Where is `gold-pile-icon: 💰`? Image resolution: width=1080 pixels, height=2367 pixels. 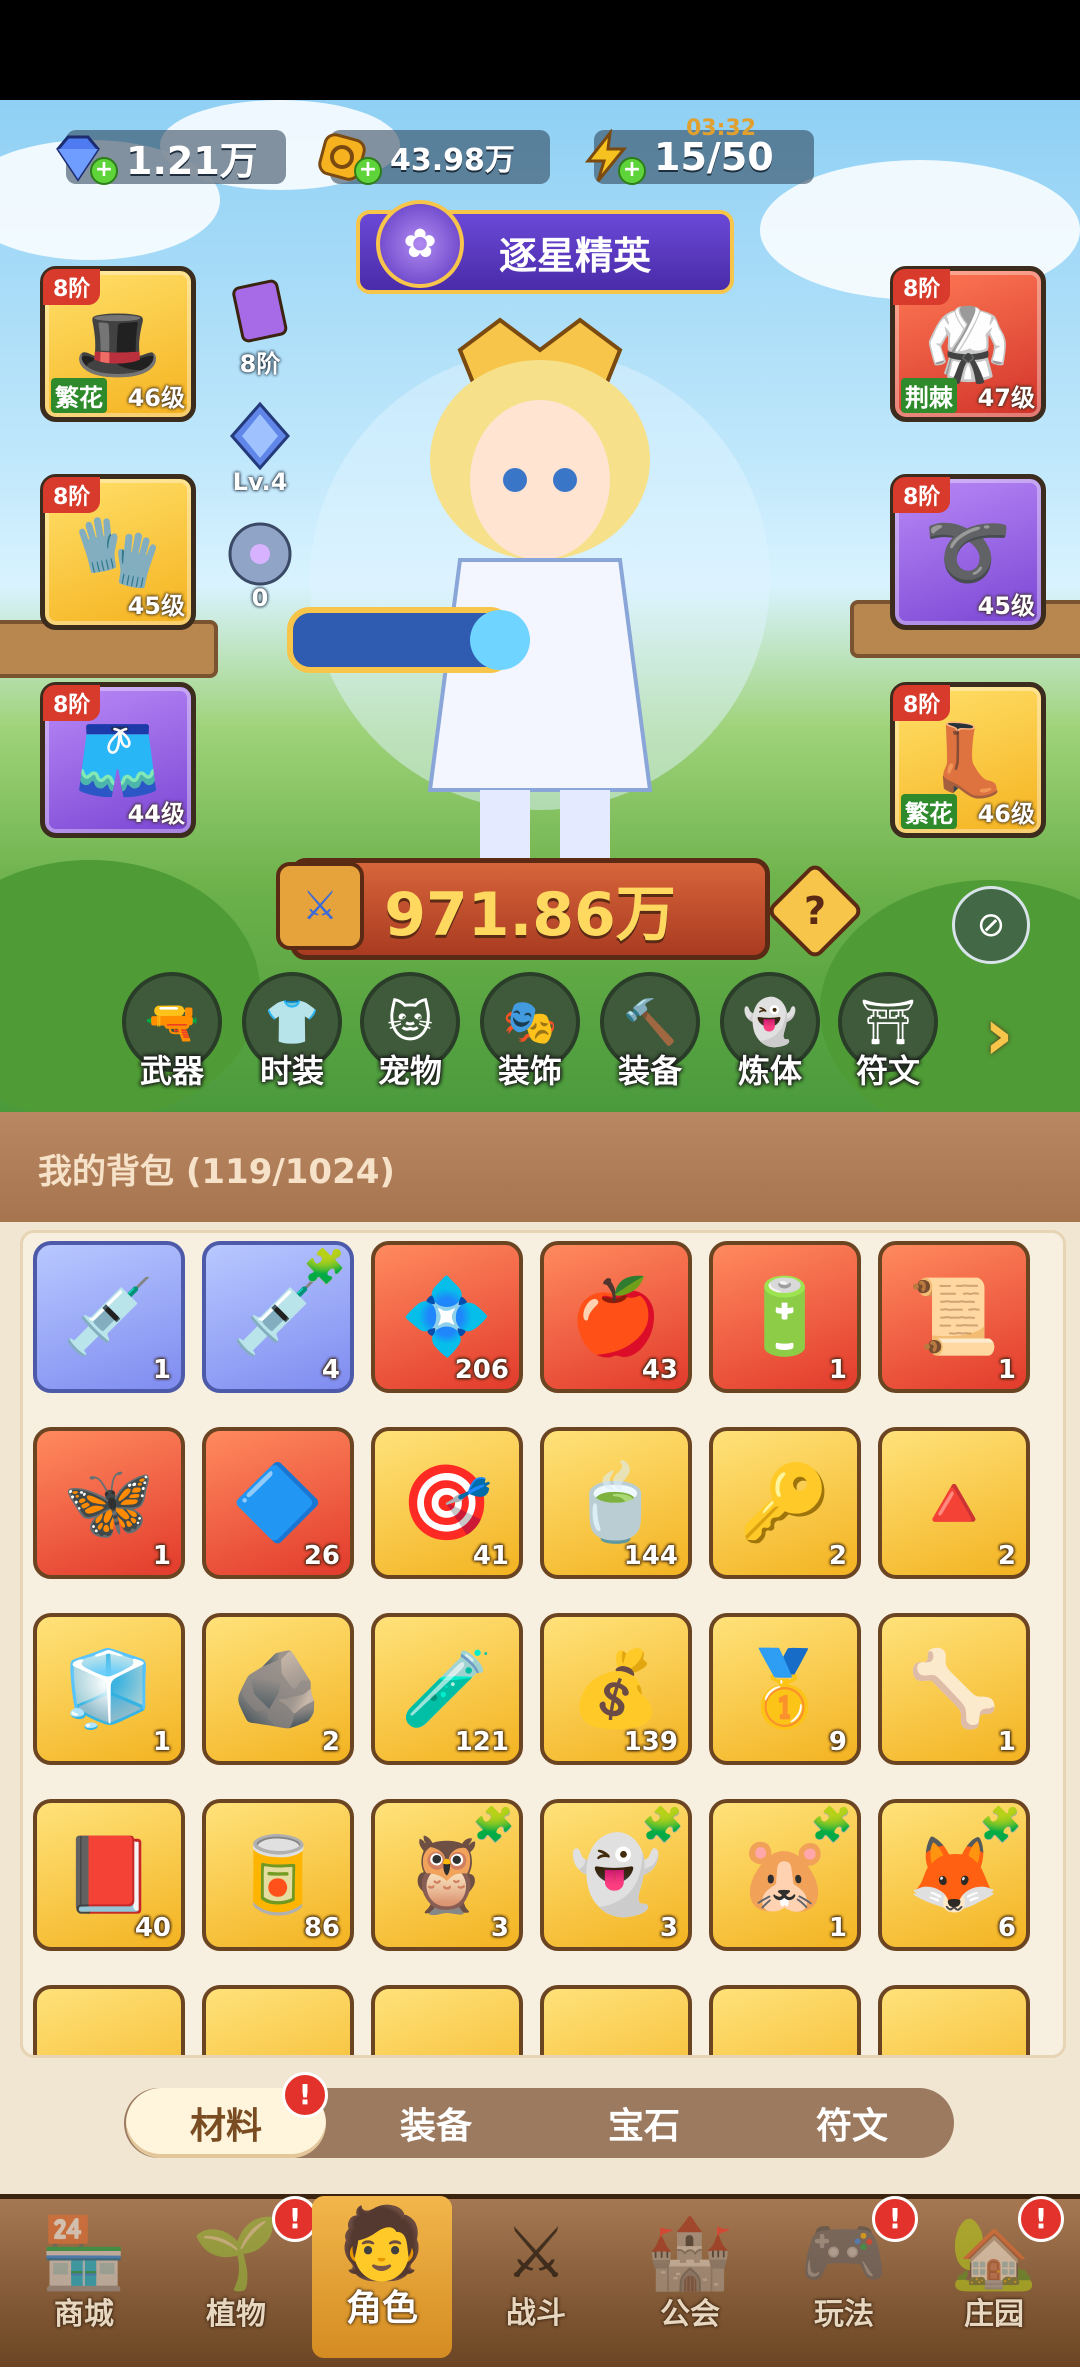
gold-pile-icon: 💰 is located at coordinates (616, 1688).